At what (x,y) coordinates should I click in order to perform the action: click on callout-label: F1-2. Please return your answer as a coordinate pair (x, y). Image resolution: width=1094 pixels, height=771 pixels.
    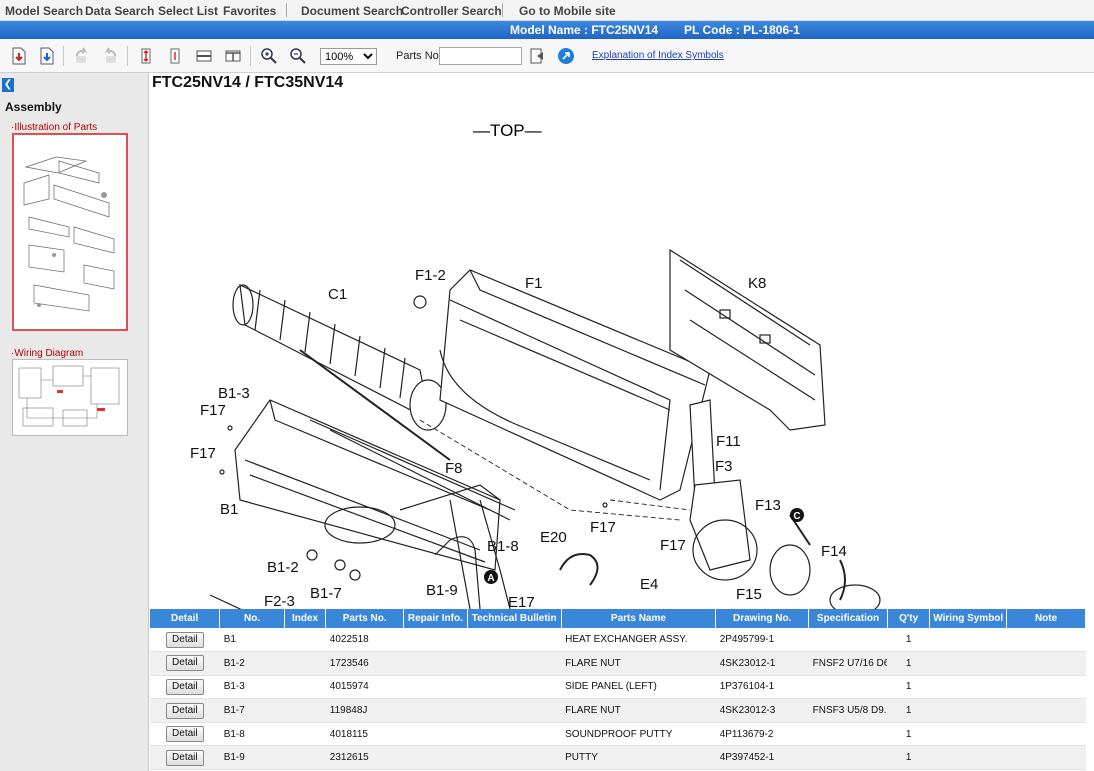
    Looking at the image, I should click on (430, 275).